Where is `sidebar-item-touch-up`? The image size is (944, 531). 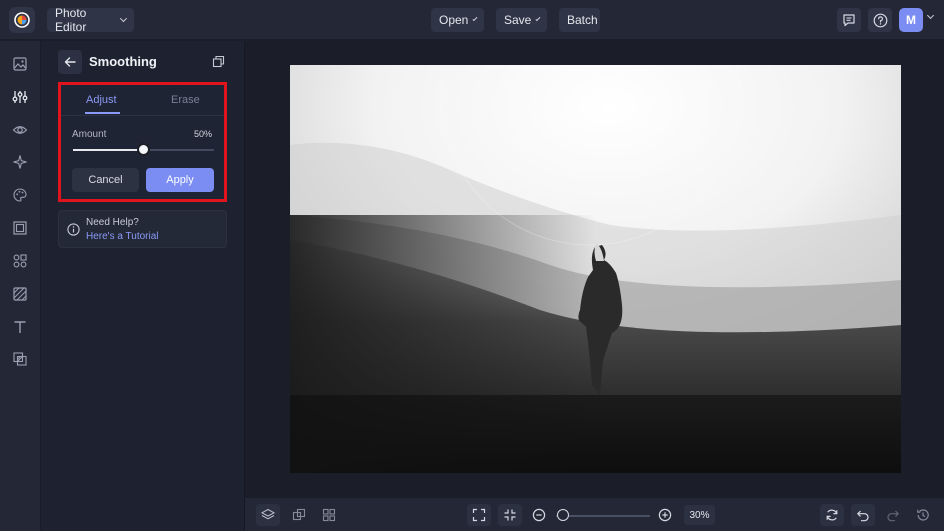
sidebar-item-touch-up is located at coordinates (20, 162).